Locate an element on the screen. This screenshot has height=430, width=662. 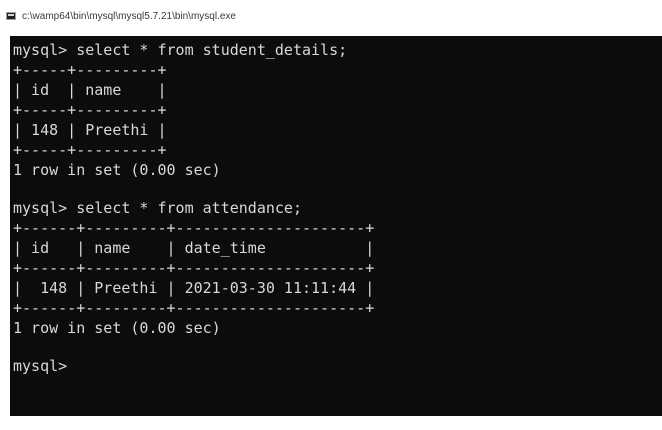
mysql-prompt-input-line: mysql> is located at coordinates (193, 366).